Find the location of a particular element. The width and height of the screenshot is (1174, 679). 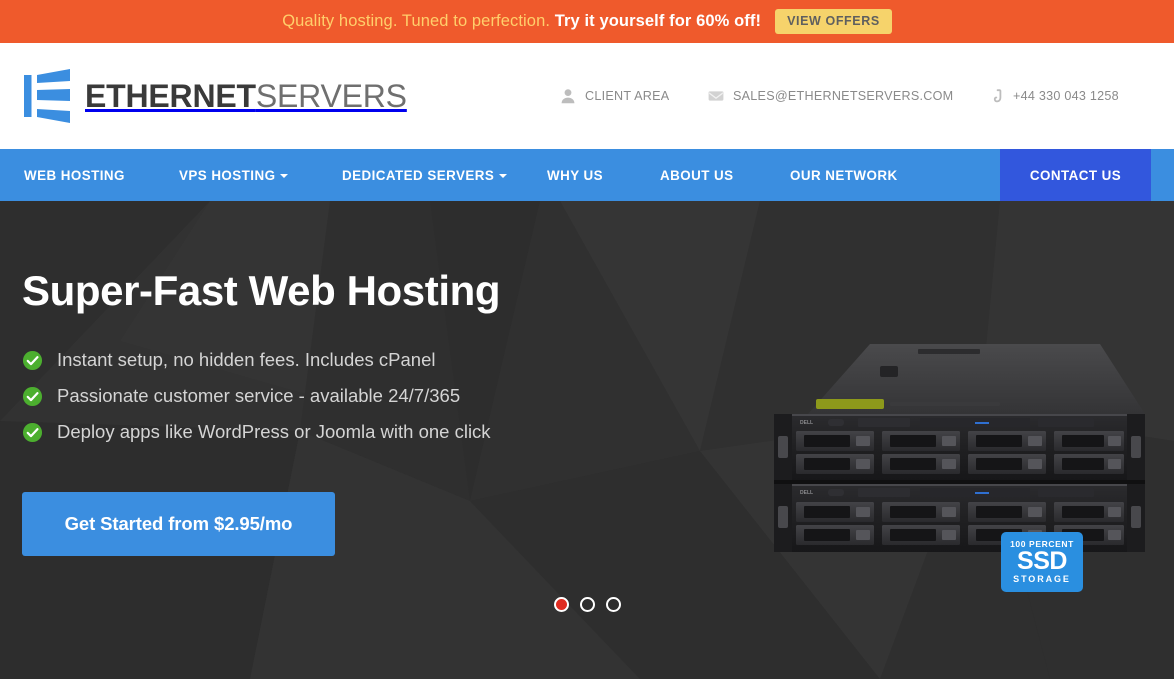

nav-item-our-network: OUR NETWORK is located at coordinates (865, 175).